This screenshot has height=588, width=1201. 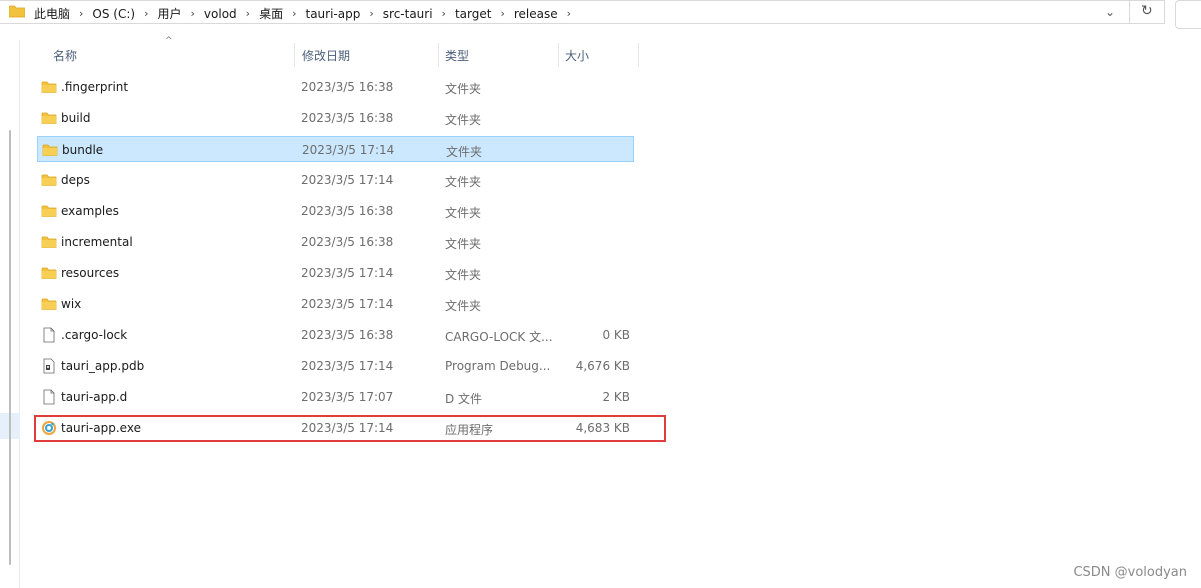 What do you see at coordinates (1188, 14) in the screenshot?
I see `search-box` at bounding box center [1188, 14].